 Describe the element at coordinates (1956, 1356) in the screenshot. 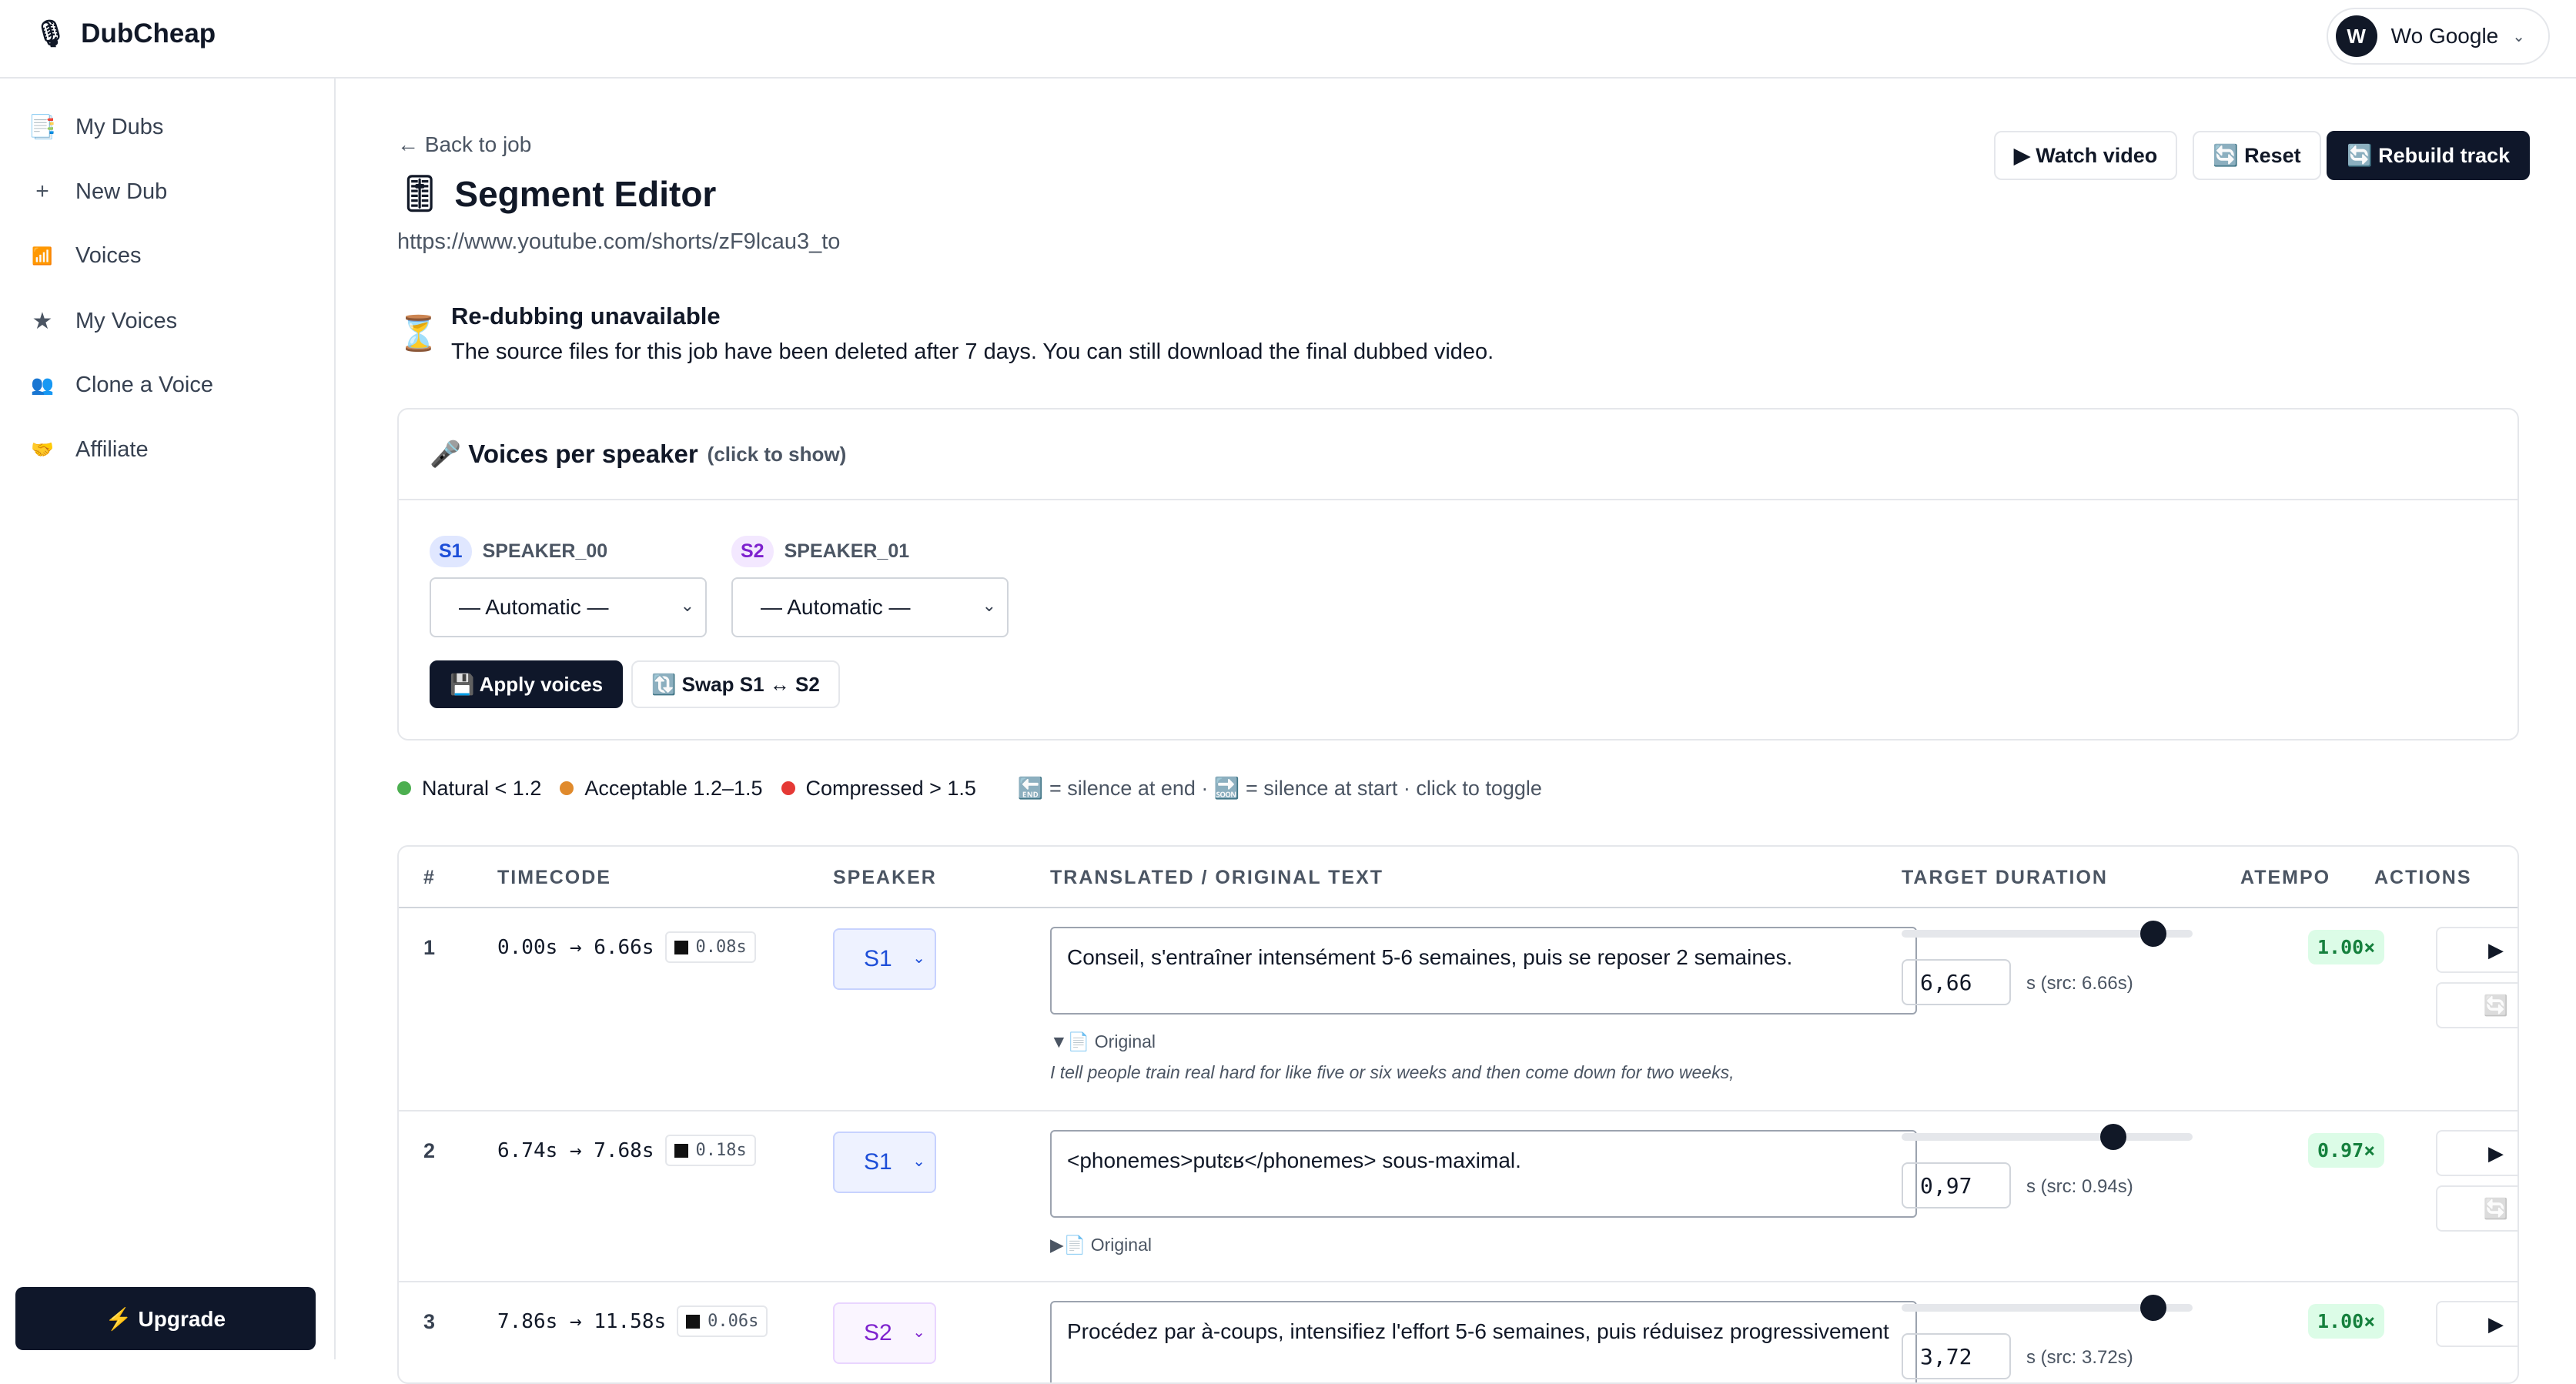

I see `duration-input: 3,72` at that location.